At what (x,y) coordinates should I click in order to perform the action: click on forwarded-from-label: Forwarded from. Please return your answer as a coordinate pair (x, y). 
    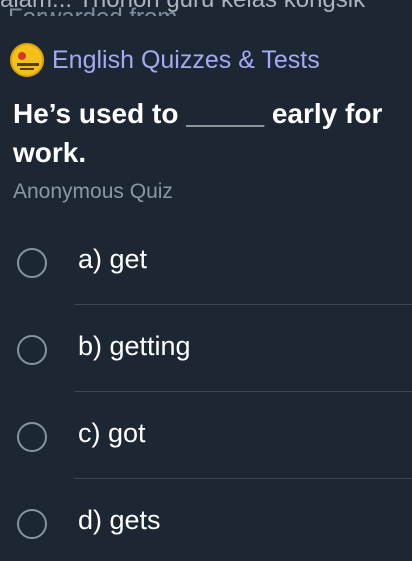
    Looking at the image, I should click on (92, 10).